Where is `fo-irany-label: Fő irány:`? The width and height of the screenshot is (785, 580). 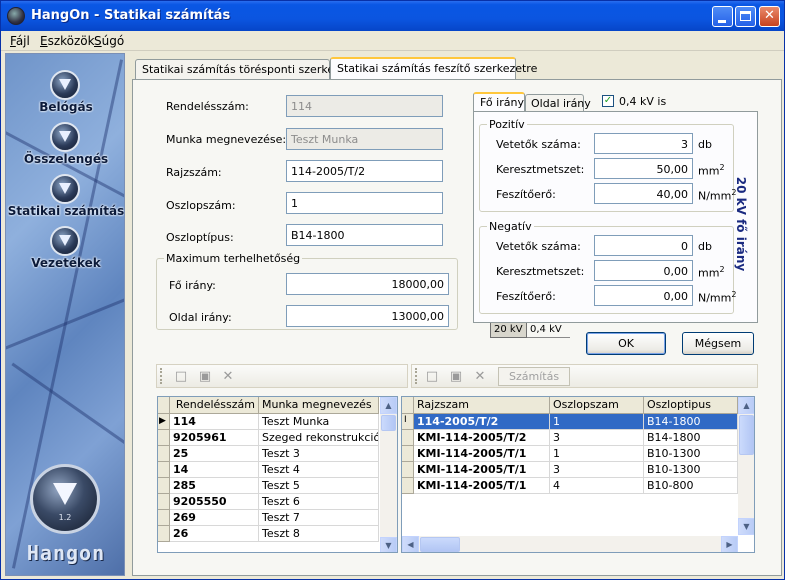 fo-irany-label: Fő irány: is located at coordinates (192, 285).